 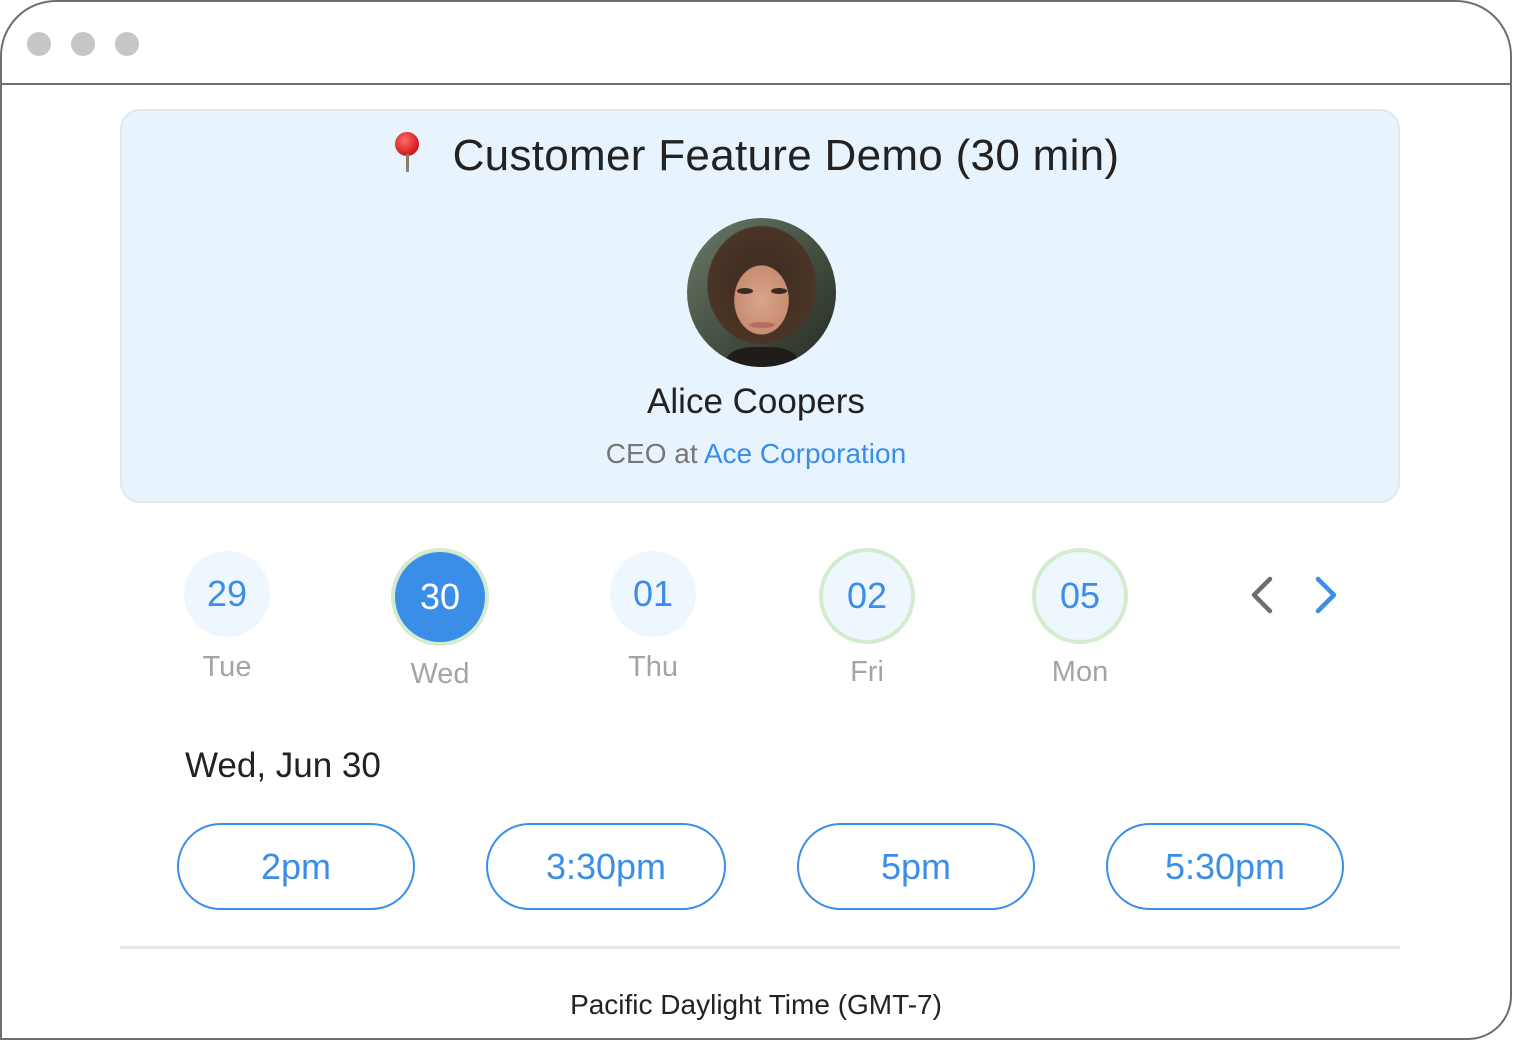 What do you see at coordinates (440, 597) in the screenshot?
I see `day-date: 30` at bounding box center [440, 597].